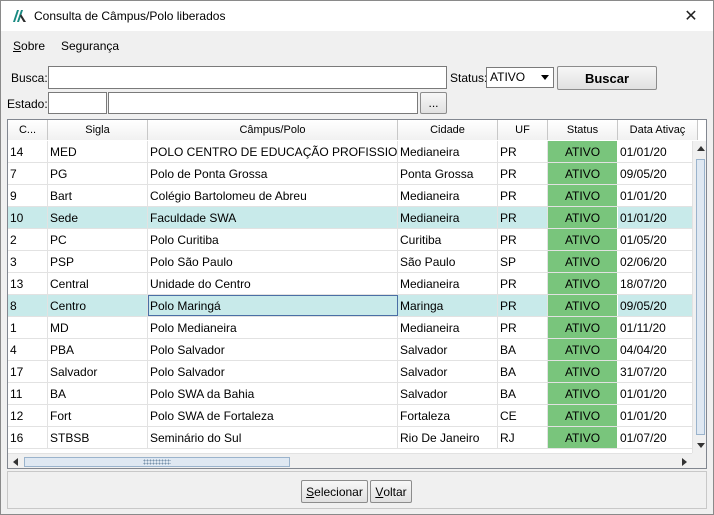 This screenshot has width=714, height=515. I want to click on cell-cidade: Curitiba, so click(448, 239).